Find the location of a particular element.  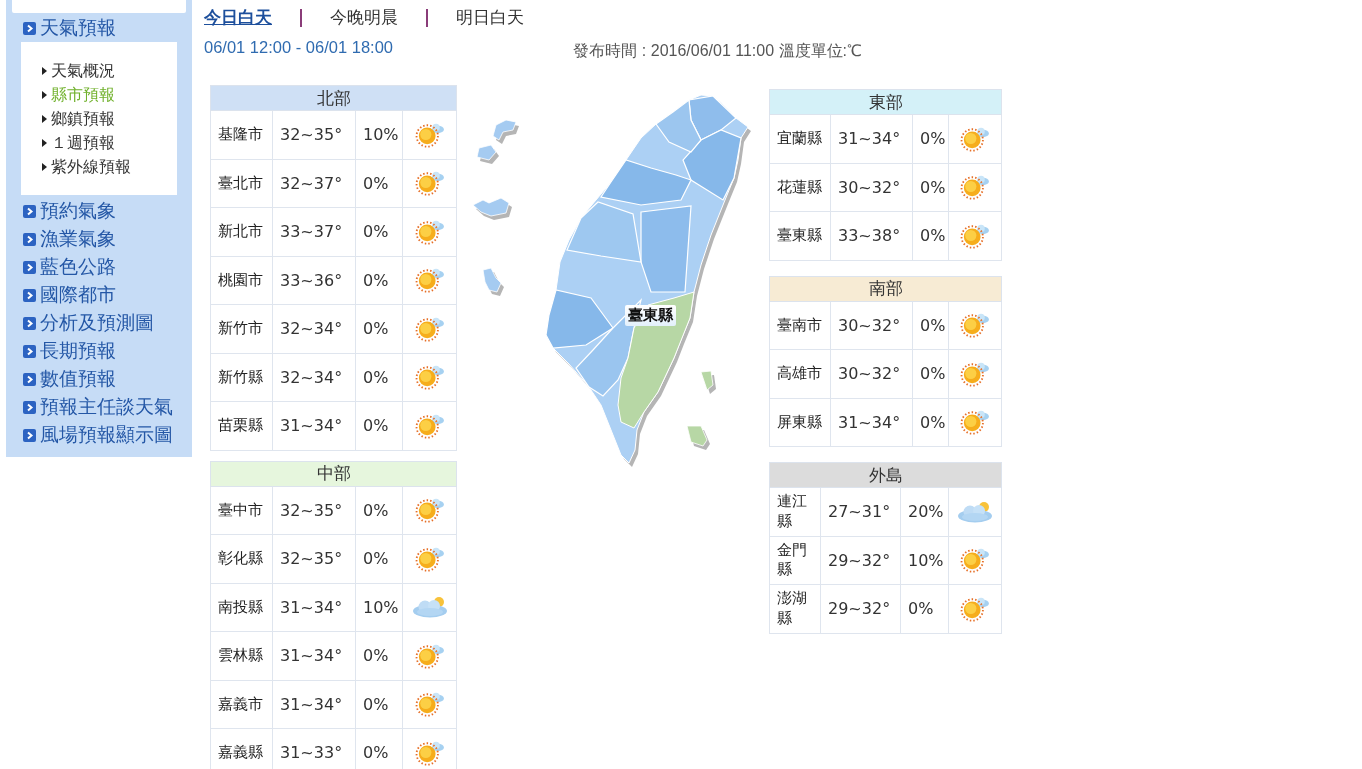

temperature-cell: 33~37° is located at coordinates (314, 231).